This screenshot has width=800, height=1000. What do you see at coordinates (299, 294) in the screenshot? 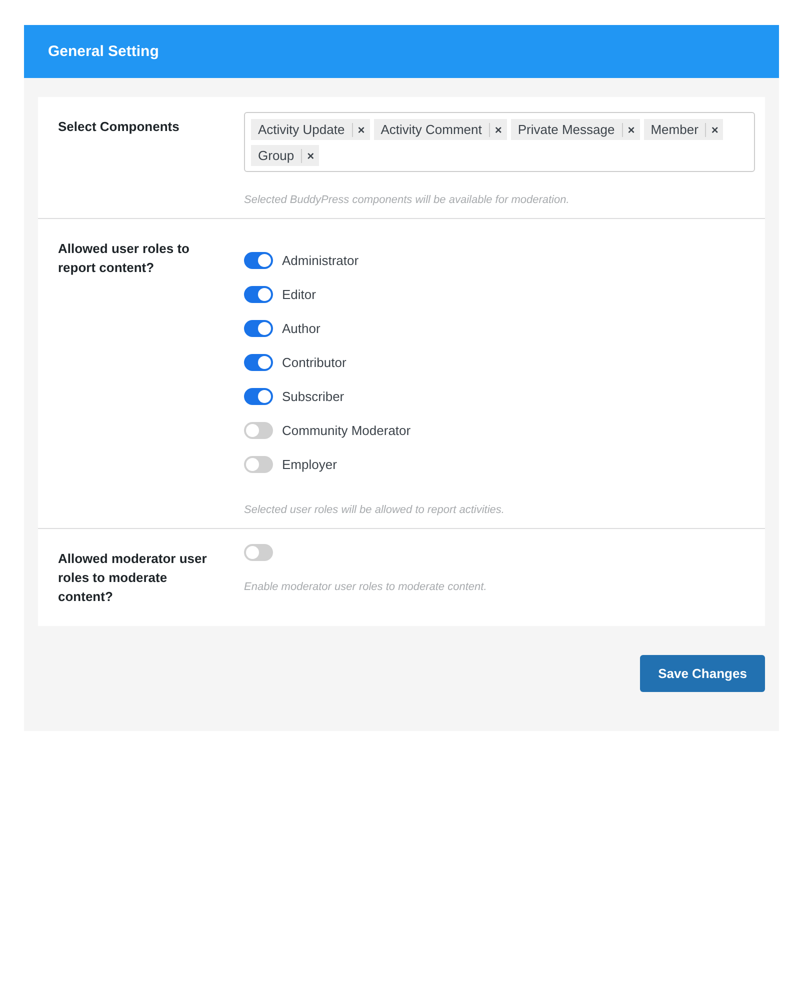
I see `role-label: Editor` at bounding box center [299, 294].